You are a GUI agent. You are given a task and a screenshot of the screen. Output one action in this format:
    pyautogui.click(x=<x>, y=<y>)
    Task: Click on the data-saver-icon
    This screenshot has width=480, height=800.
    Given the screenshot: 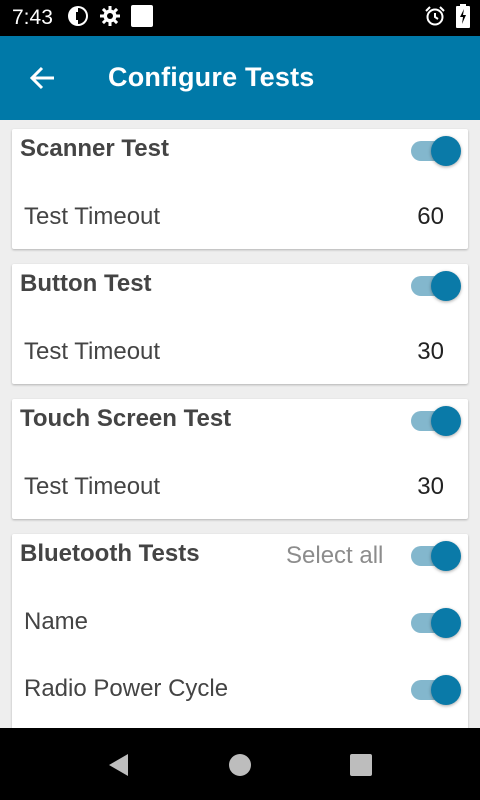 What is the action you would take?
    pyautogui.click(x=78, y=18)
    